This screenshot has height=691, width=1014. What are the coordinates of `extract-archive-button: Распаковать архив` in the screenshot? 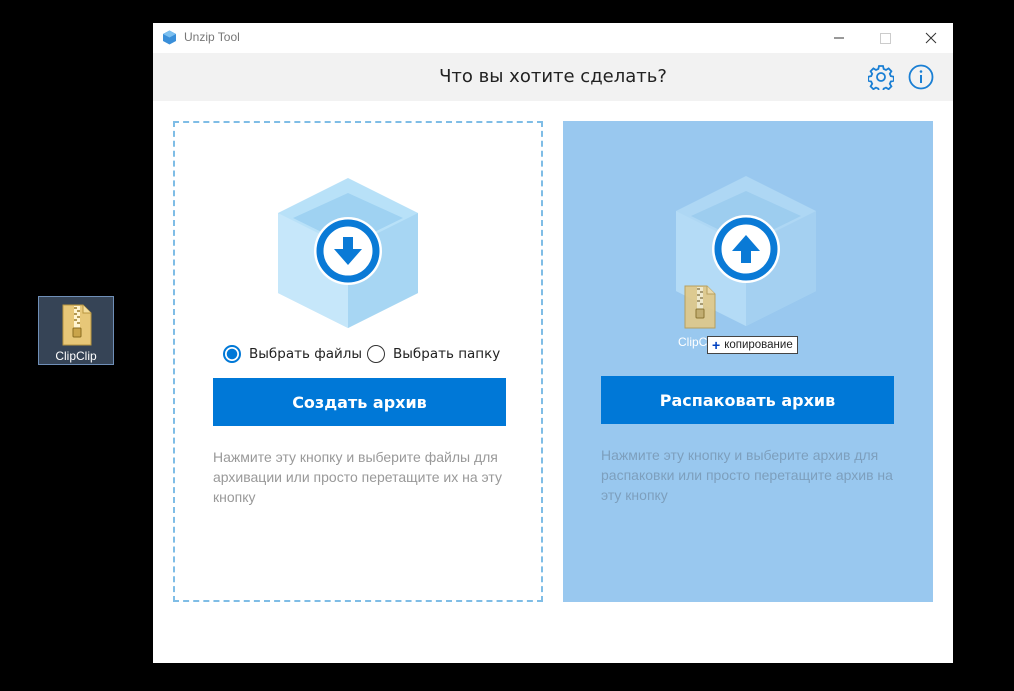 It's located at (747, 400).